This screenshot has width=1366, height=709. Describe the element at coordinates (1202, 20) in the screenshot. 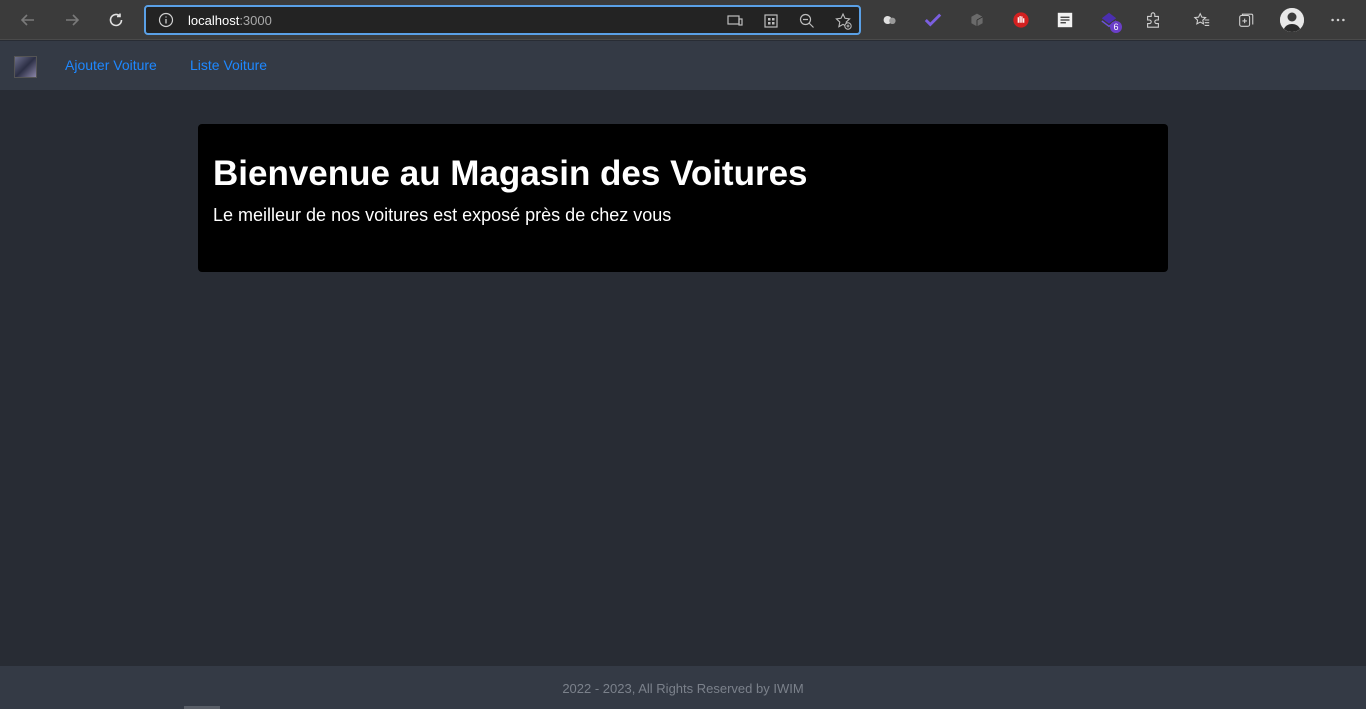

I see `favorites-icon` at that location.